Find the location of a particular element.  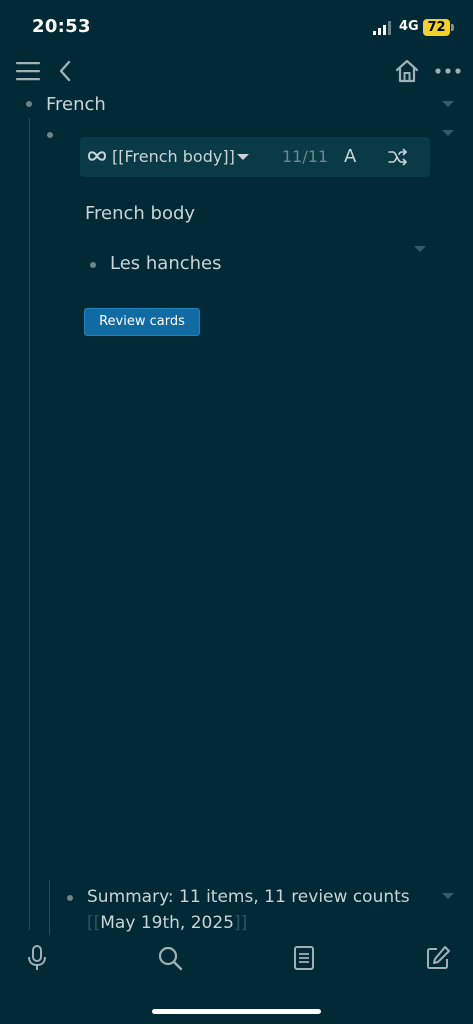

block-les-hanches: Les hanches is located at coordinates (166, 263).